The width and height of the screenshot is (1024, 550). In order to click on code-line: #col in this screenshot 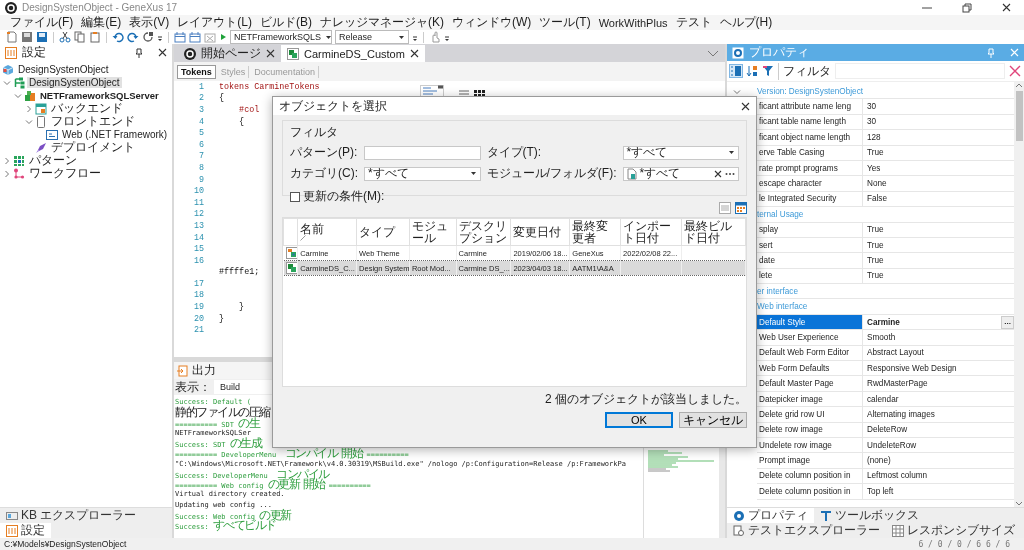, I will do `click(249, 110)`.